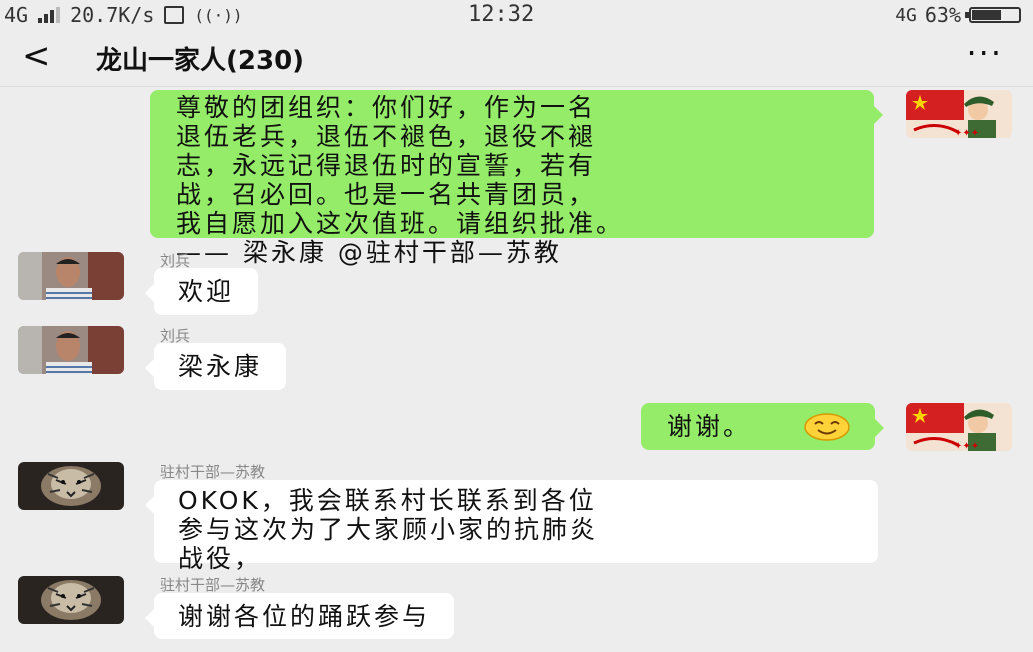 This screenshot has width=1033, height=652. What do you see at coordinates (206, 291) in the screenshot?
I see `message-text: 欢迎` at bounding box center [206, 291].